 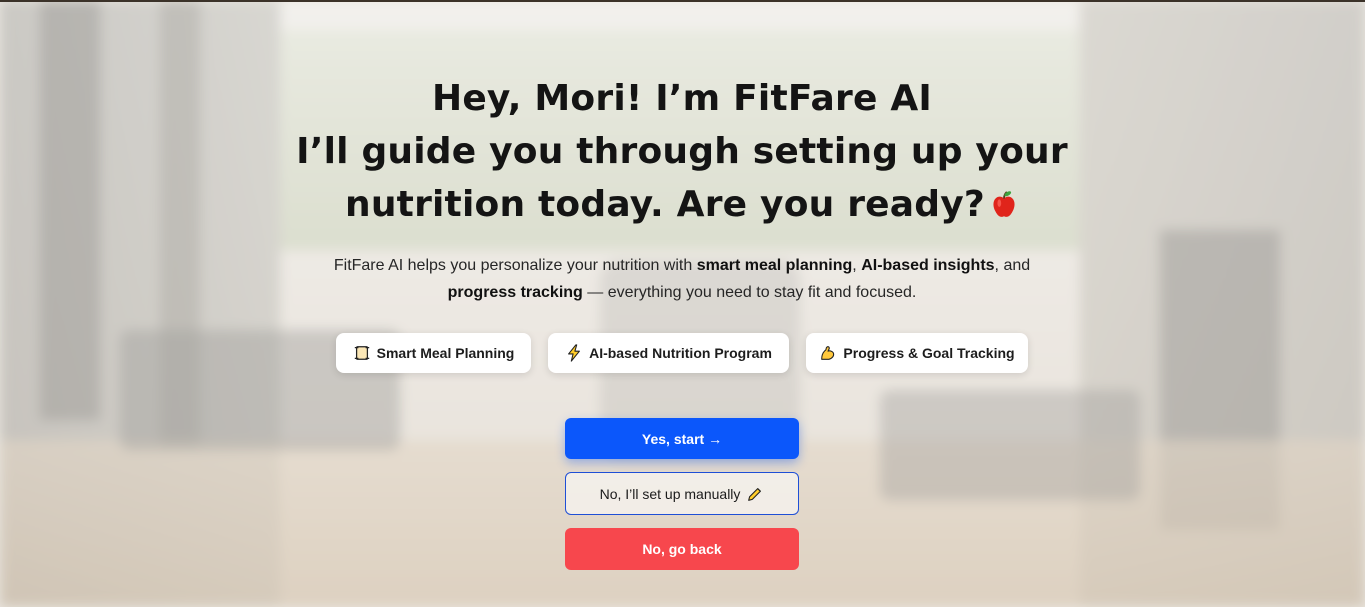 I want to click on scroll-icon, so click(x=361, y=353).